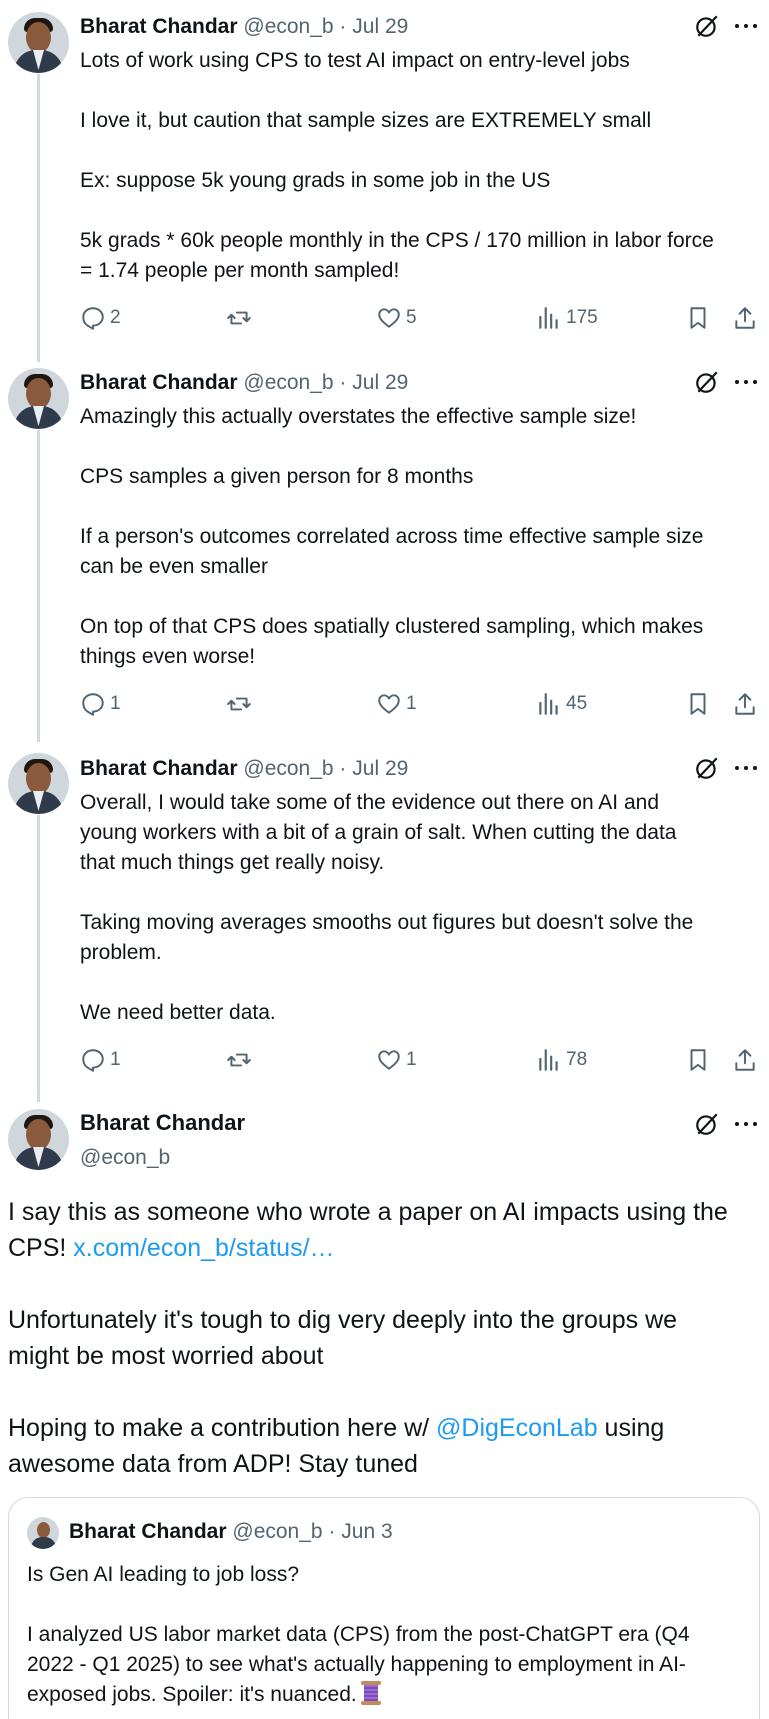 The width and height of the screenshot is (769, 1719). What do you see at coordinates (424, 318) in the screenshot?
I see `action-bar: 2 5 175` at bounding box center [424, 318].